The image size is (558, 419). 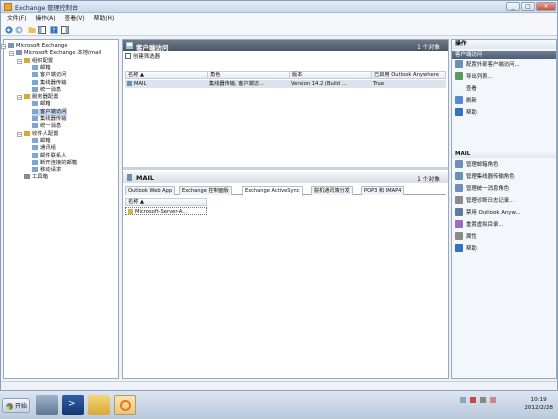 What do you see at coordinates (379, 84) in the screenshot?
I see `row-outlook-anywhere: True` at bounding box center [379, 84].